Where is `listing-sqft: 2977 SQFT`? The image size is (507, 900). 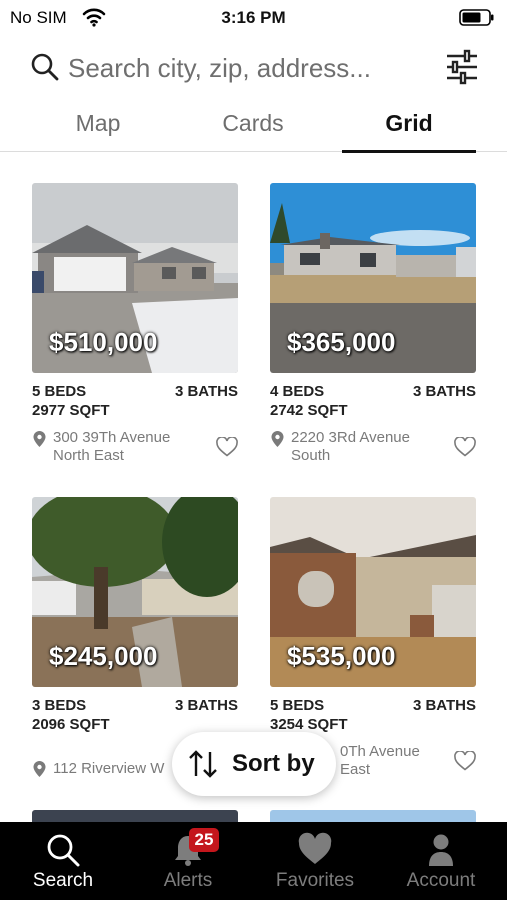 listing-sqft: 2977 SQFT is located at coordinates (71, 410).